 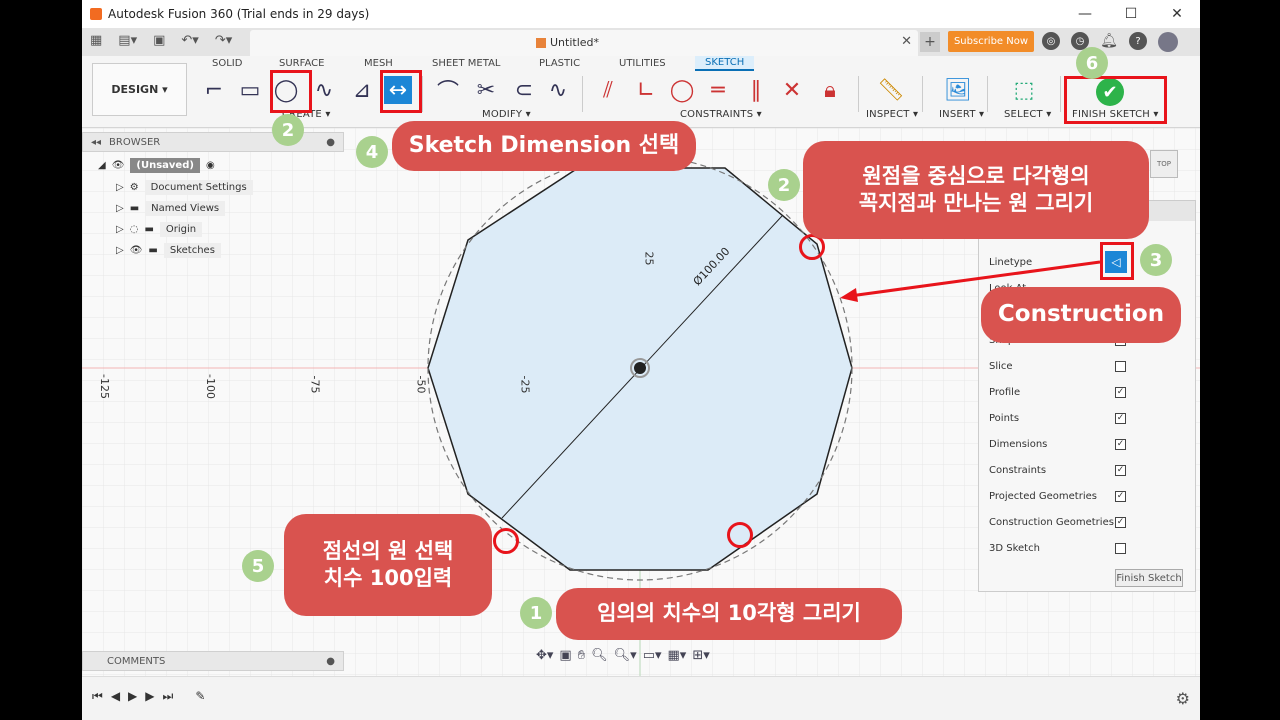 What do you see at coordinates (250, 90) in the screenshot?
I see `rectangle-tool-icon: ▭` at bounding box center [250, 90].